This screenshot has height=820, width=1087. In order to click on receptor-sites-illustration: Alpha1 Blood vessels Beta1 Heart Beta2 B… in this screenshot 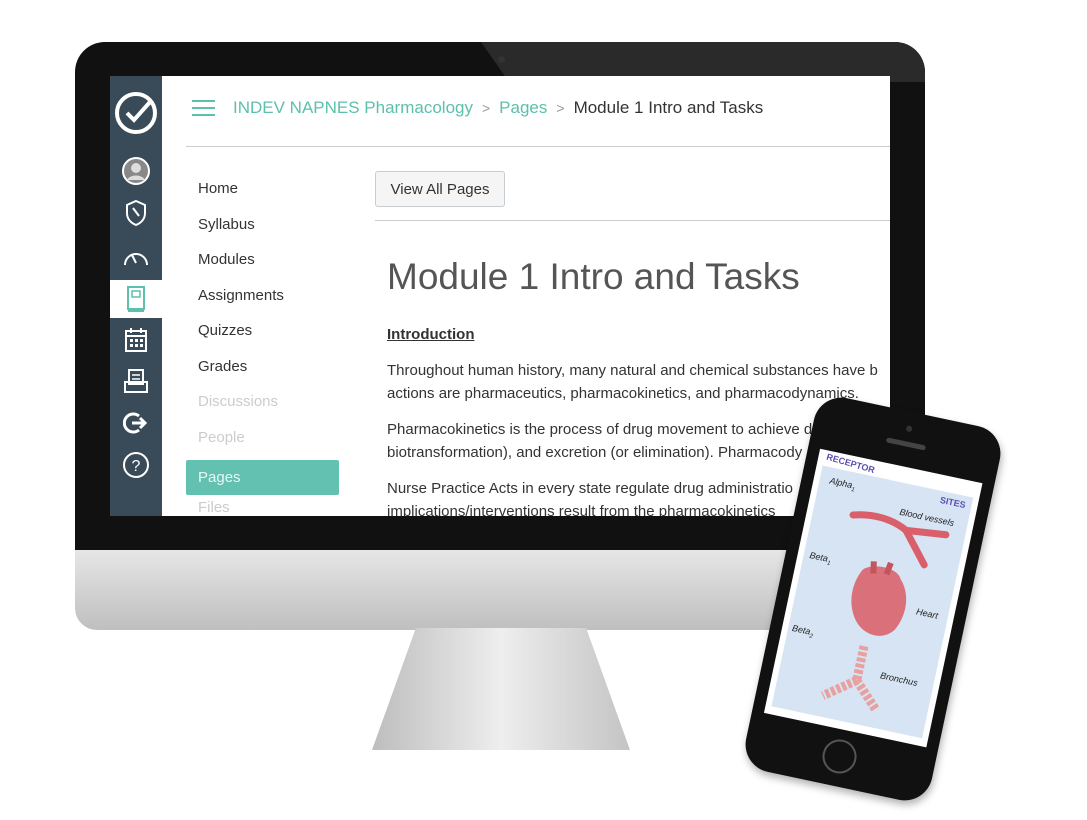, I will do `click(872, 602)`.